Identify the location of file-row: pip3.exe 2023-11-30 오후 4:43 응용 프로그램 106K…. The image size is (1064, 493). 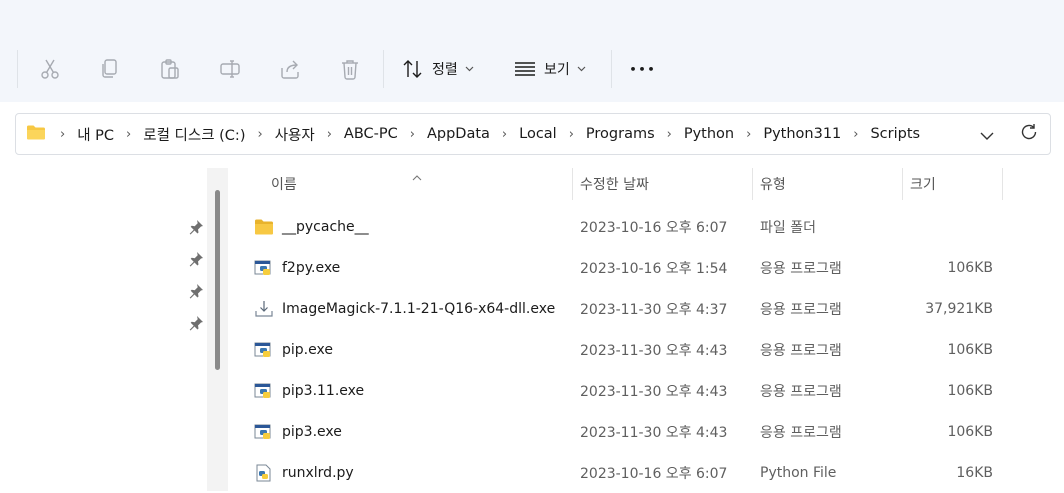
(646, 431).